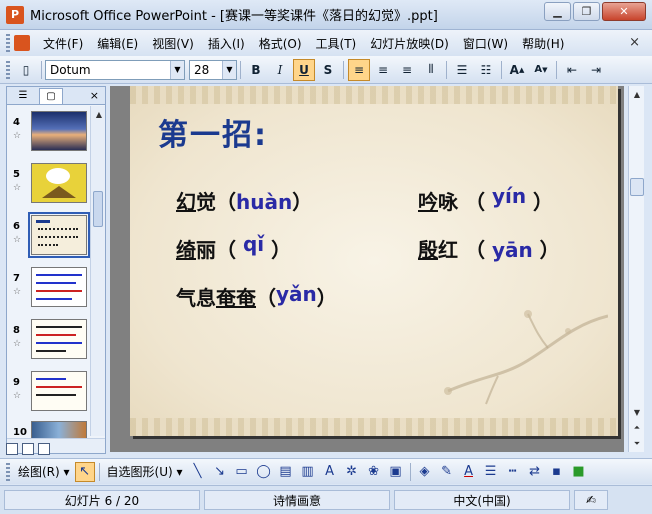 This screenshot has width=652, height=514. I want to click on outline-tab: ☰, so click(23, 96).